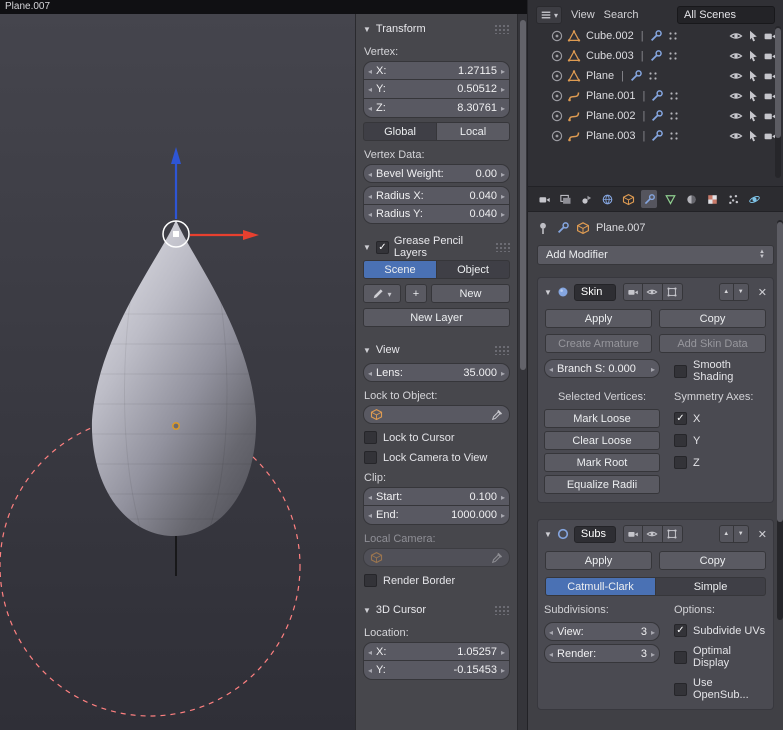 Image resolution: width=783 pixels, height=730 pixels. Describe the element at coordinates (175, 378) in the screenshot. I see `teardrop-mesh` at that location.